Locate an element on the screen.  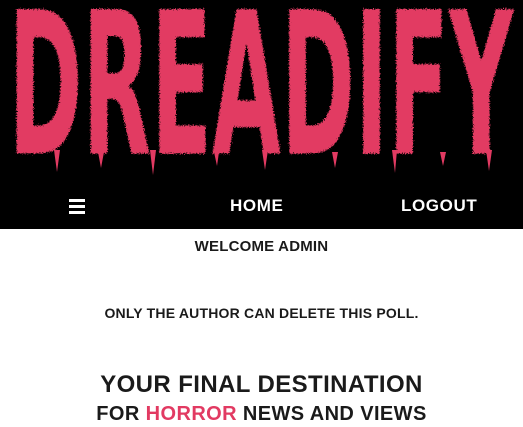
nav-home-link: HOME is located at coordinates (256, 206).